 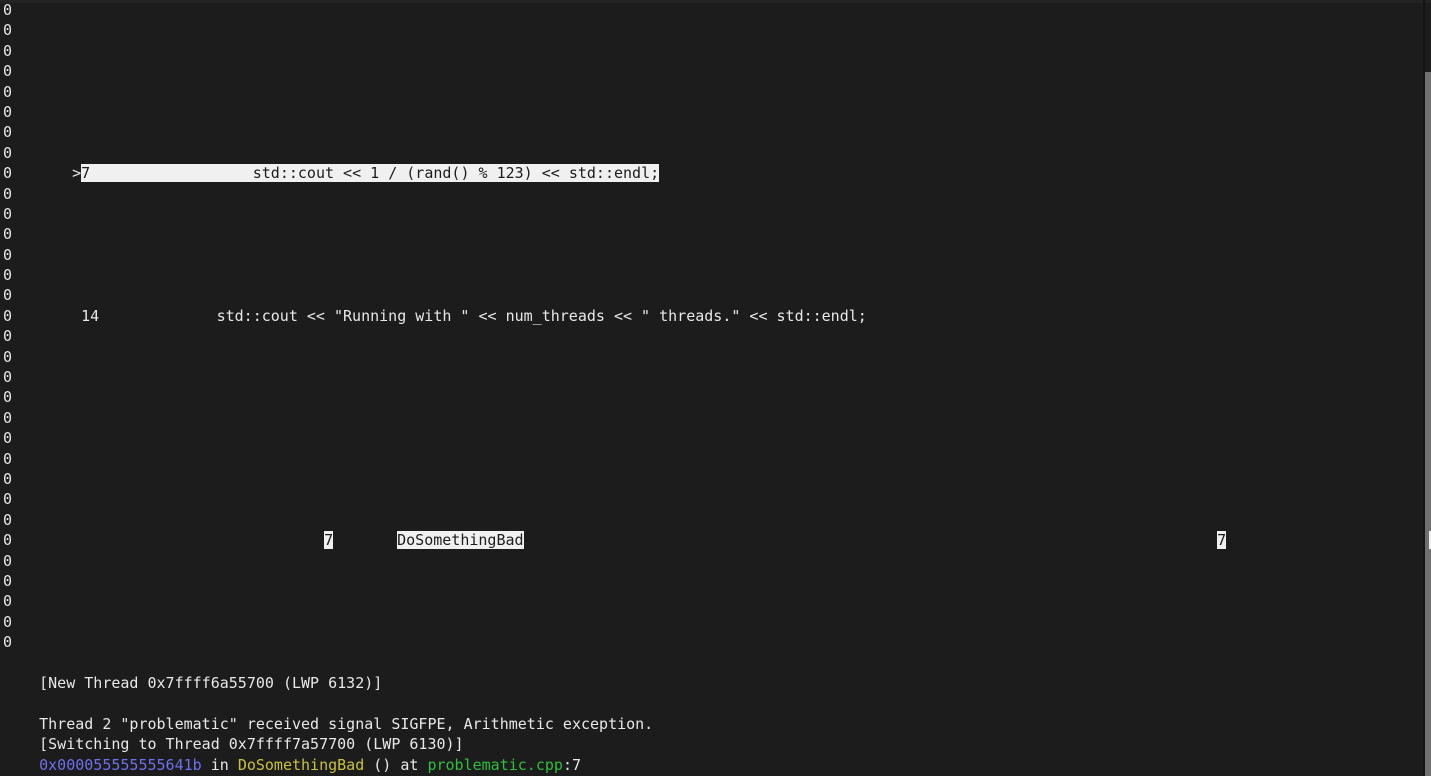 I want to click on output-new-thread: [New Thread 0x7ffff6a55700 (LWP 6132)], so click(x=192, y=672).